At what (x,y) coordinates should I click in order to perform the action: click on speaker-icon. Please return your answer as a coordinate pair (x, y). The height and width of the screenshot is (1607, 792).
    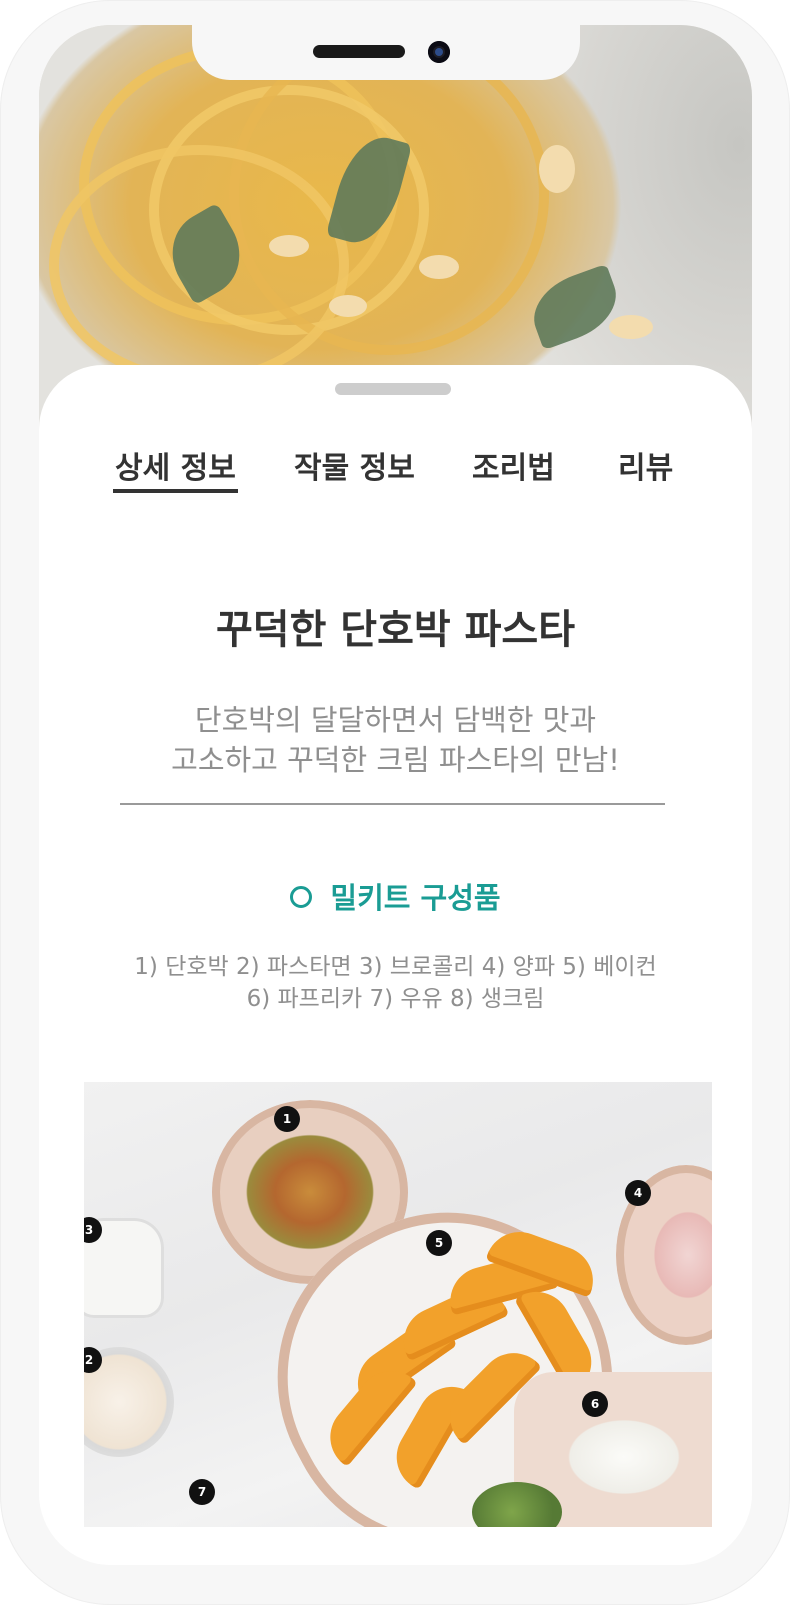
    Looking at the image, I should click on (359, 51).